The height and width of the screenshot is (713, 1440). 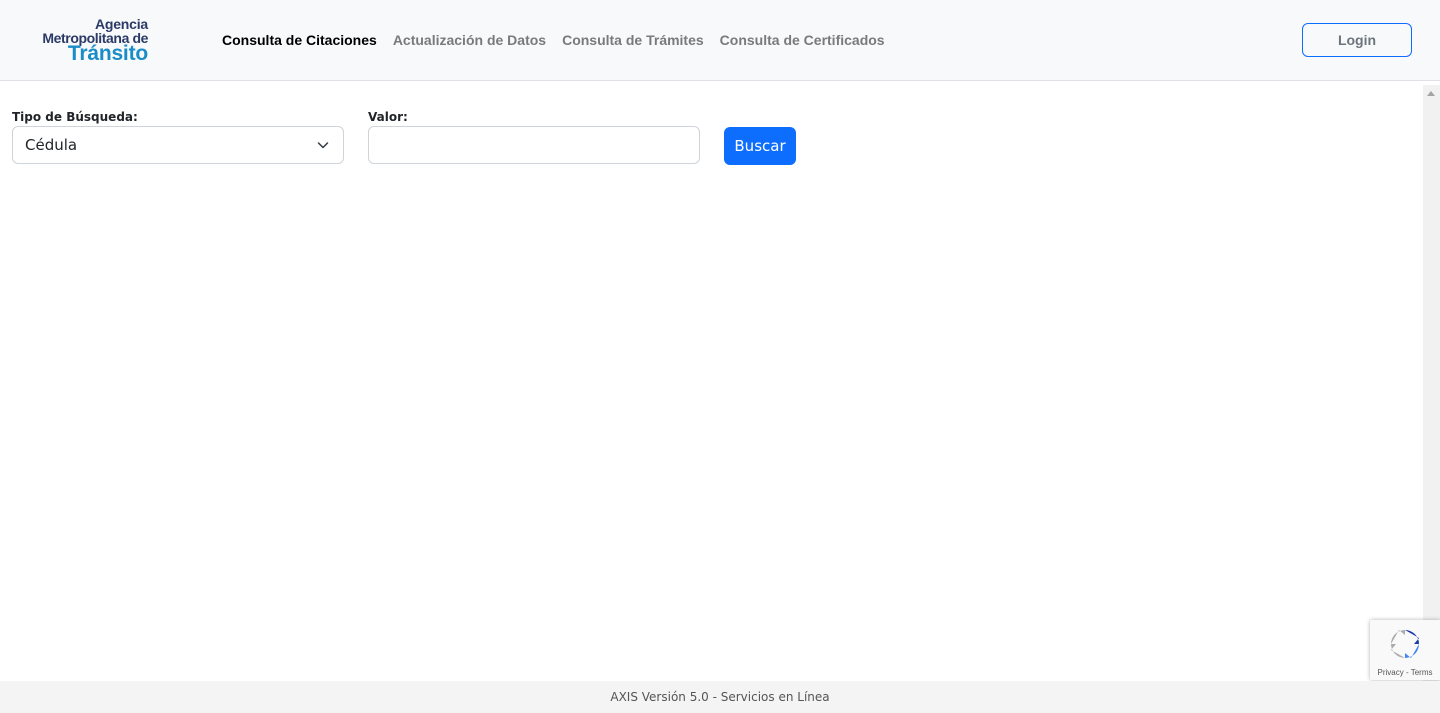 What do you see at coordinates (388, 117) in the screenshot?
I see `value-label: Valor:` at bounding box center [388, 117].